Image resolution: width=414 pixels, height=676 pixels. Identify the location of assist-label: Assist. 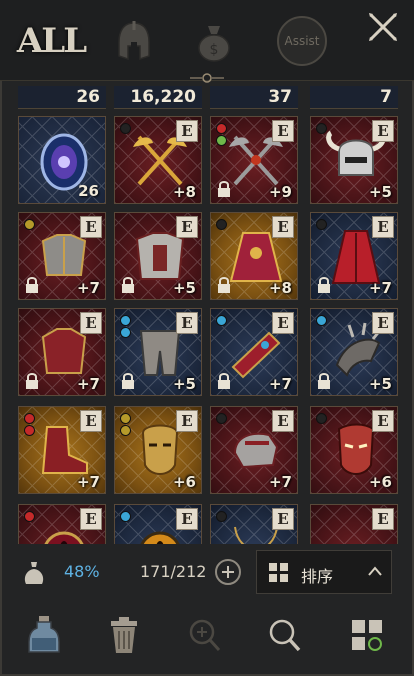
(302, 41).